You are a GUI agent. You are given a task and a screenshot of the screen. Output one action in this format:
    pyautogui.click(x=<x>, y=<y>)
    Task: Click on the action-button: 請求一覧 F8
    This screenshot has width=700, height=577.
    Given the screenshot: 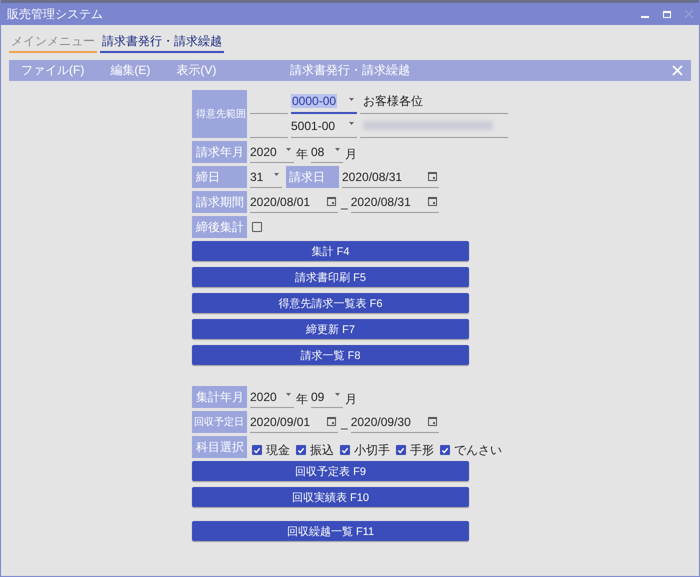 What is the action you would take?
    pyautogui.click(x=330, y=355)
    